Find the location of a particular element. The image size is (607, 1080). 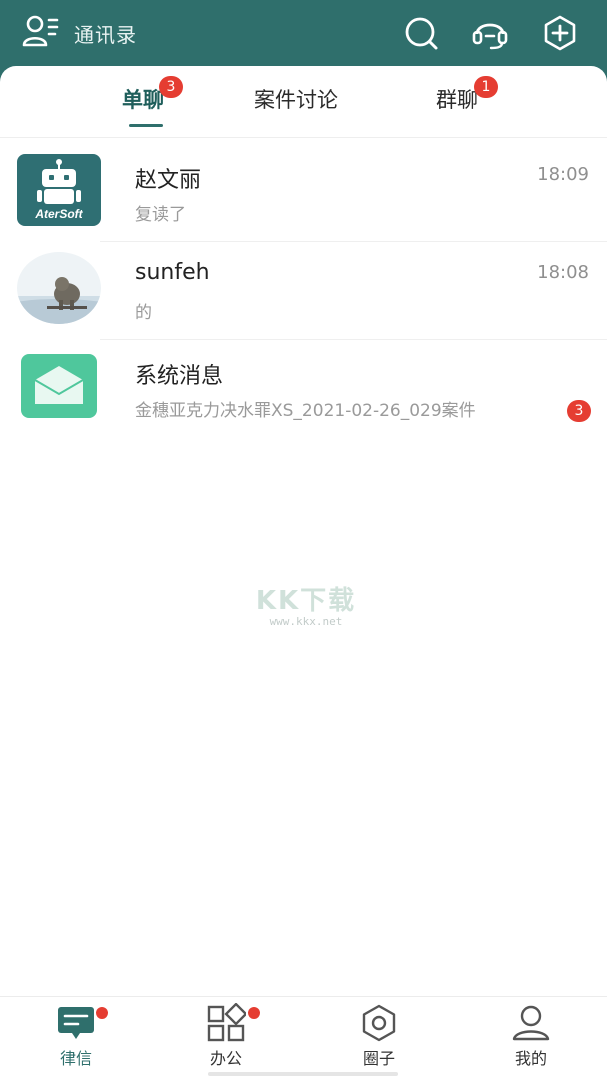

home-indicator is located at coordinates (303, 1074).